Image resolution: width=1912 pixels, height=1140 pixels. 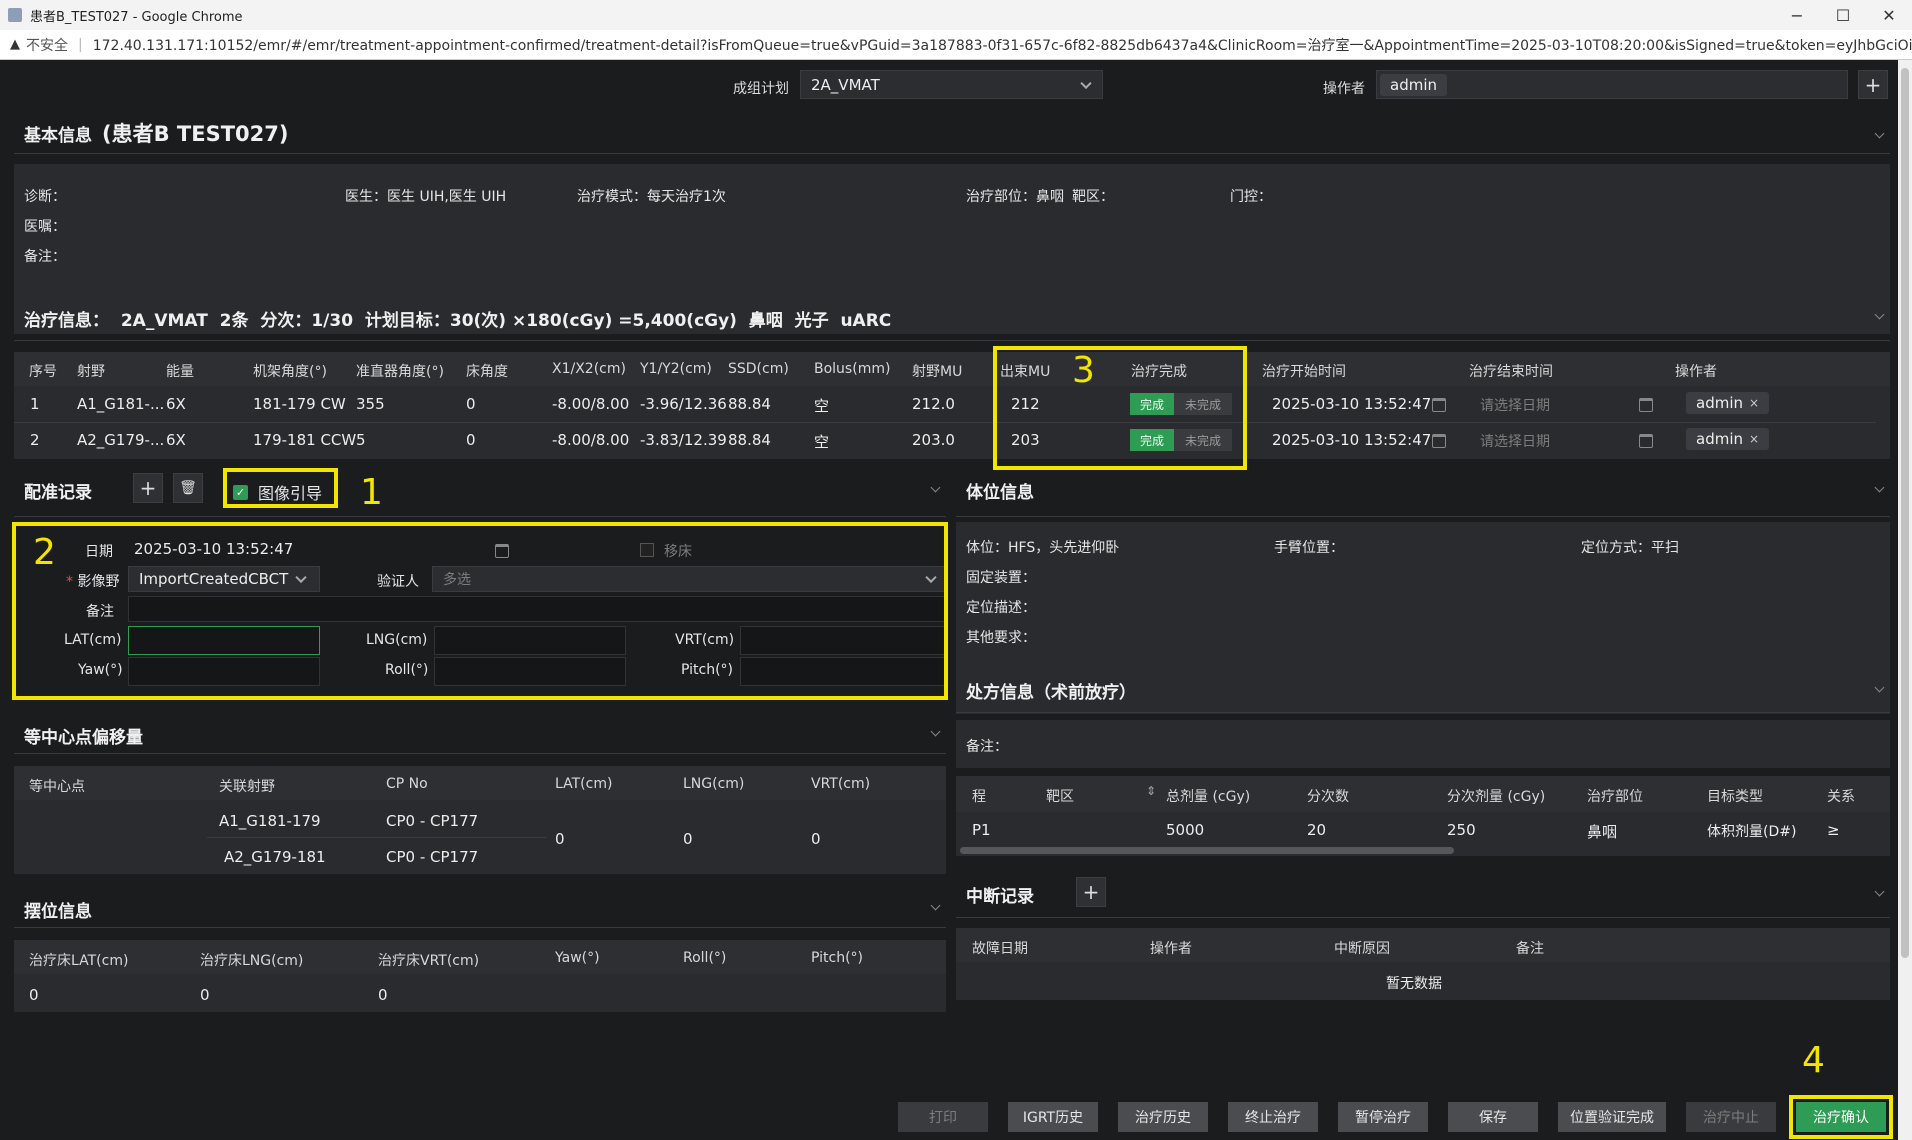 I want to click on plan-select-value: 2A_VMAT, so click(x=845, y=84).